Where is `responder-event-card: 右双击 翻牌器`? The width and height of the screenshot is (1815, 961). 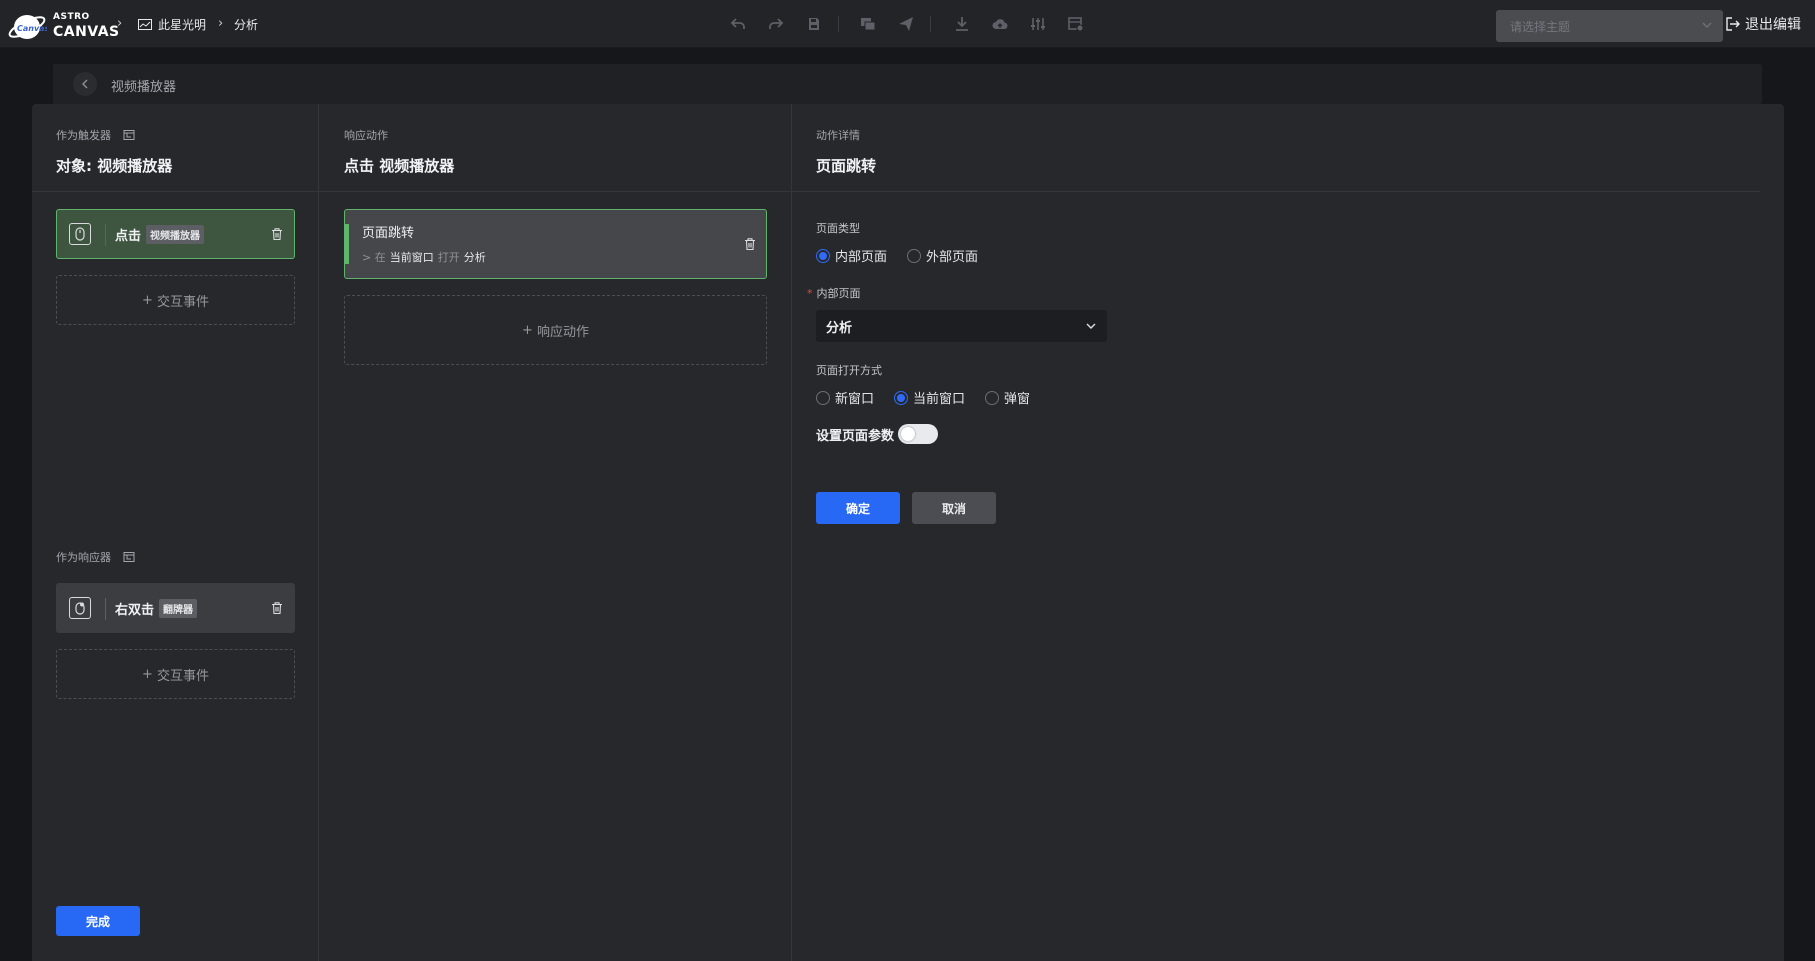
responder-event-card: 右双击 翻牌器 is located at coordinates (175, 608).